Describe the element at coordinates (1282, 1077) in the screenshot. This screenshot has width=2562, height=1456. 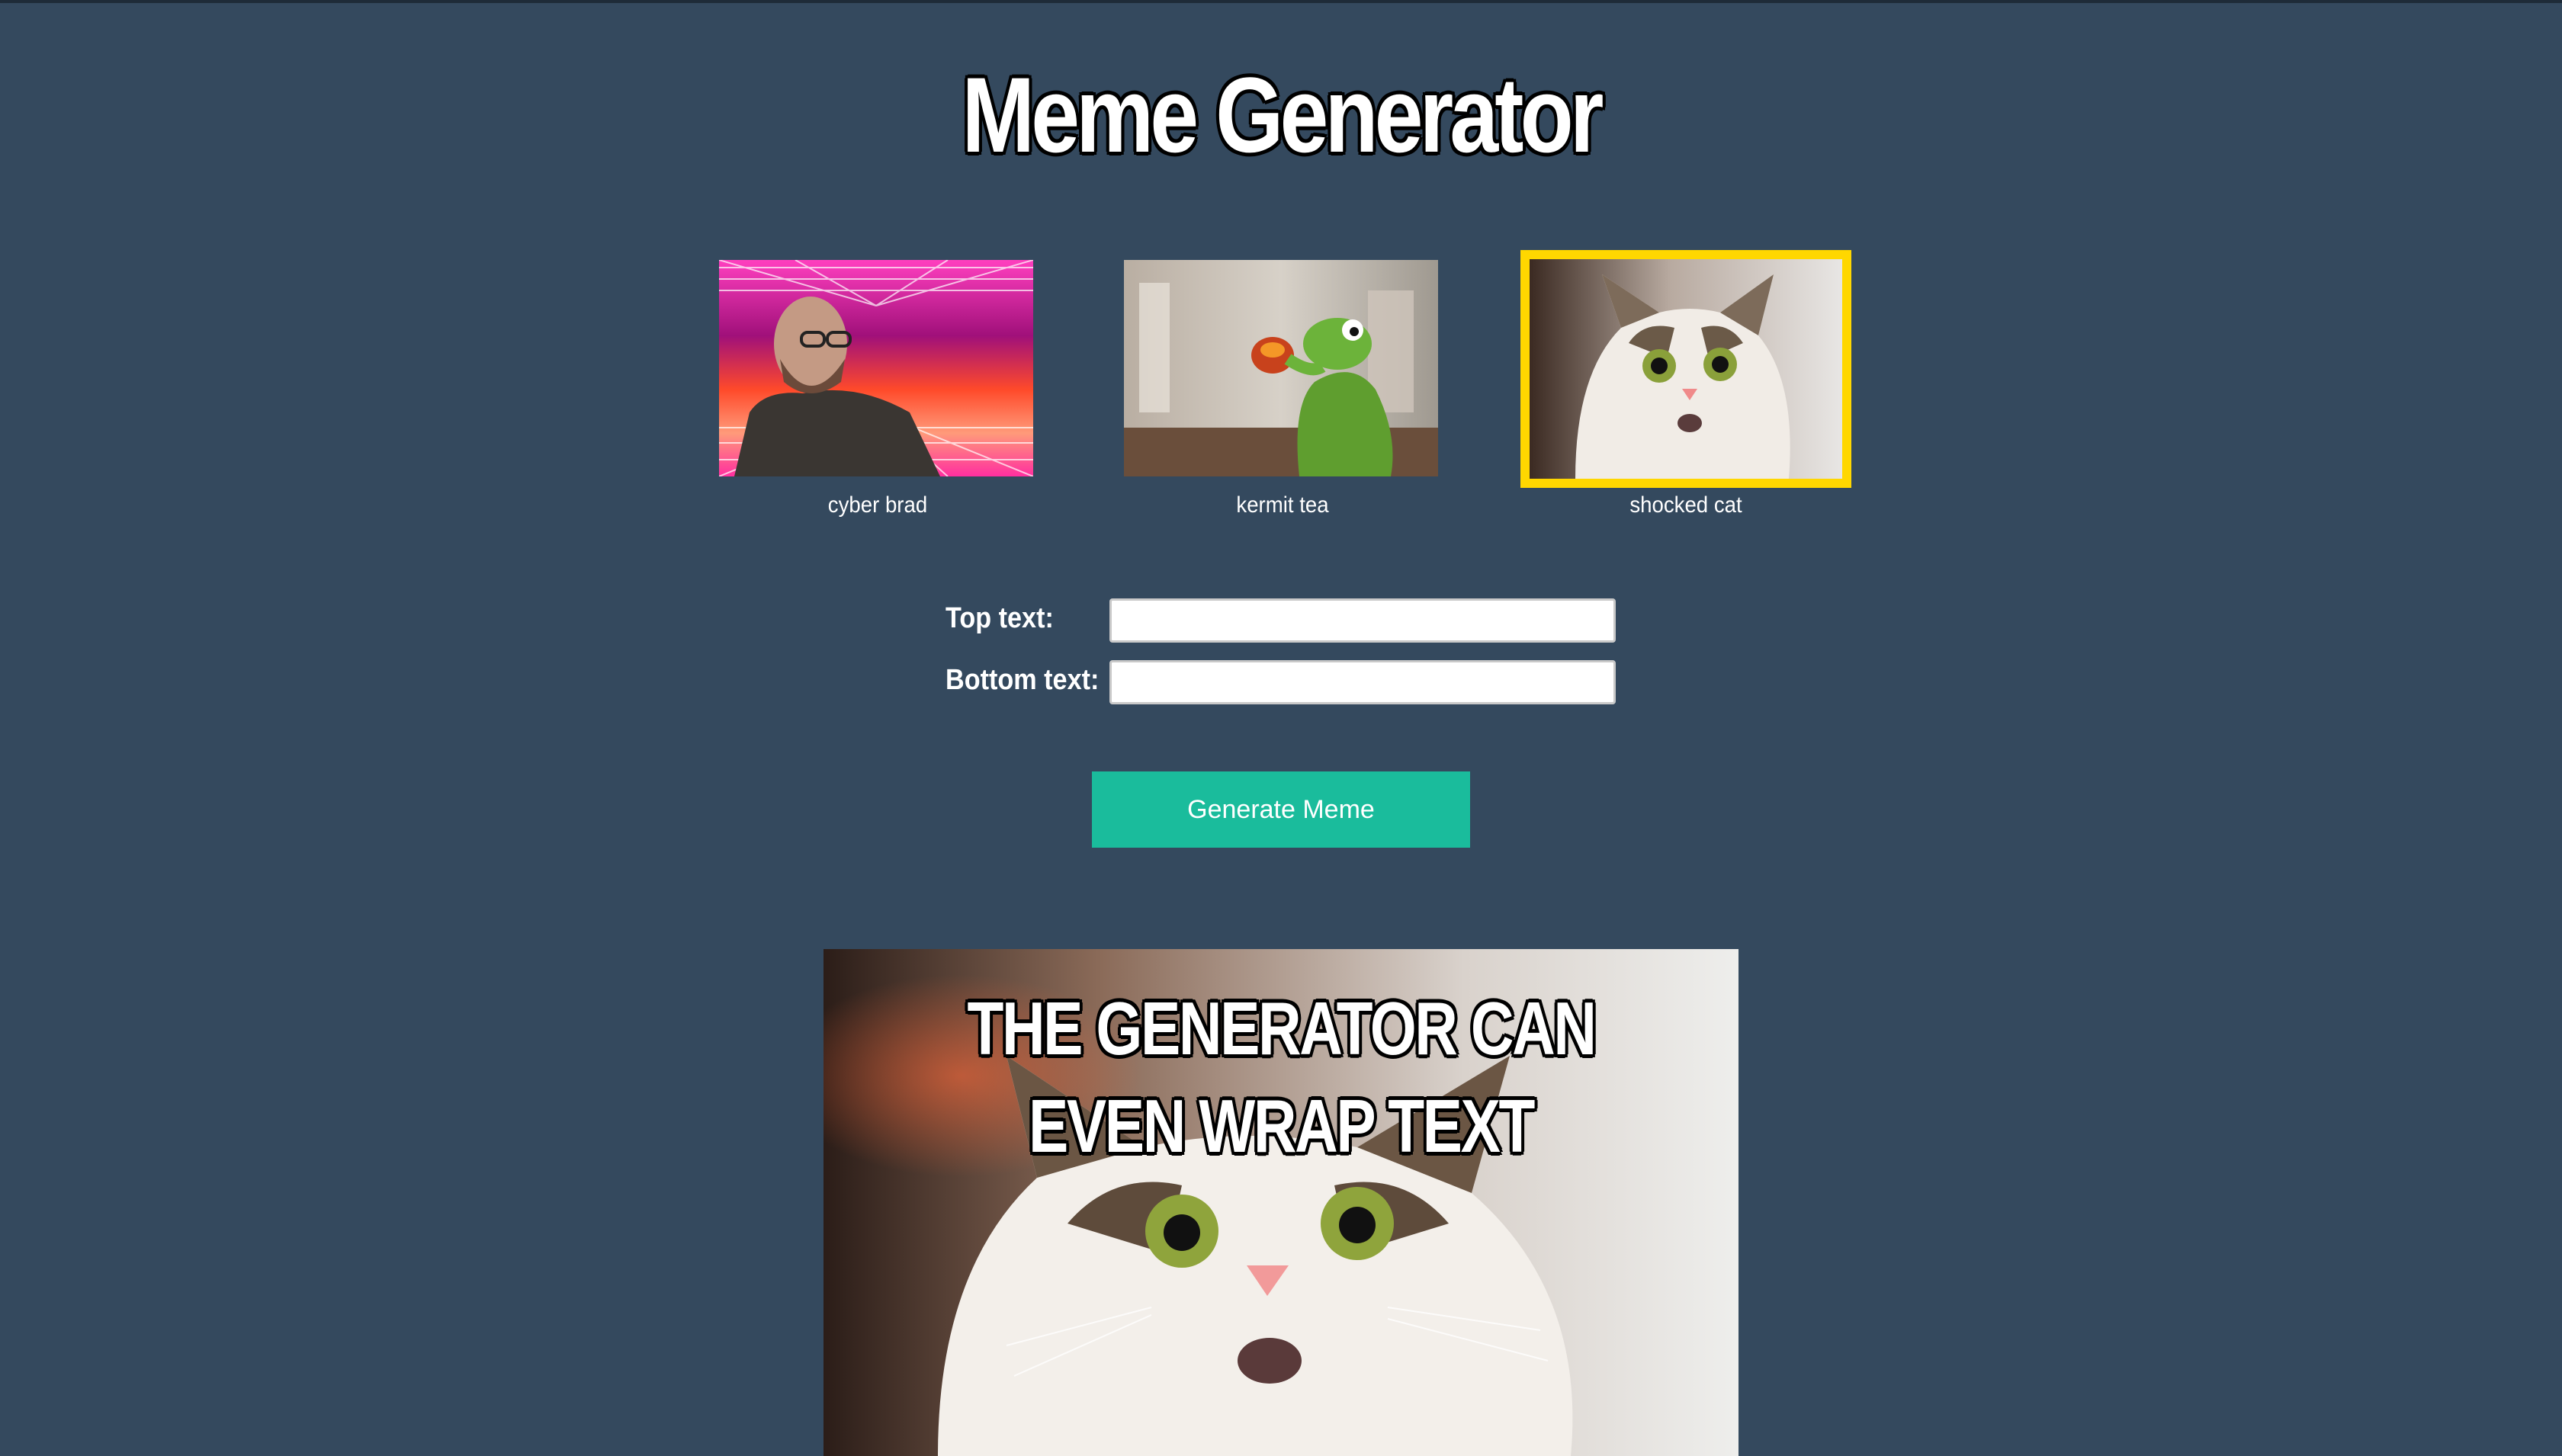
I see `meme-top-text: THE GENERATOR CAN EVEN WRAP TEXT` at that location.